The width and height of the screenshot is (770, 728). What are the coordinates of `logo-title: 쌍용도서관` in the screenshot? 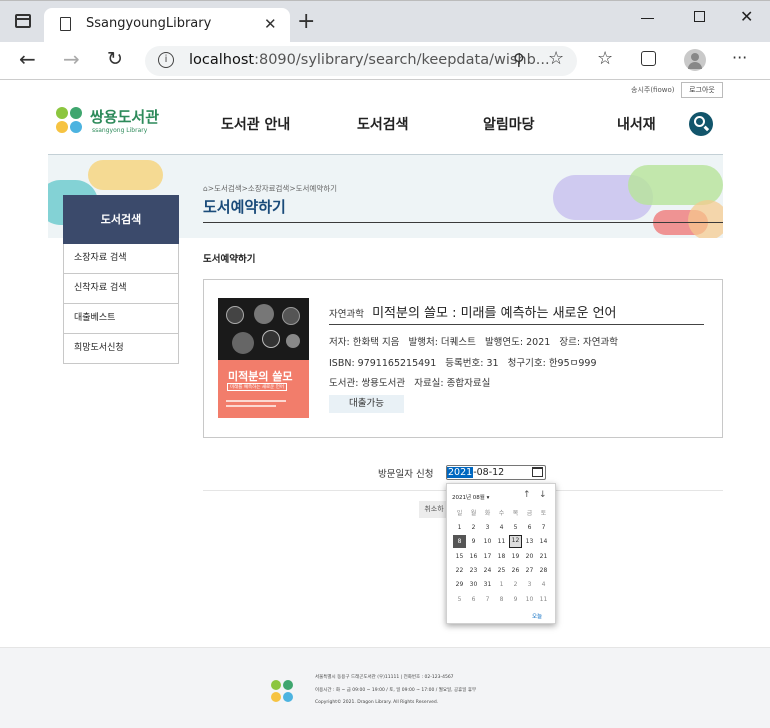 It's located at (125, 117).